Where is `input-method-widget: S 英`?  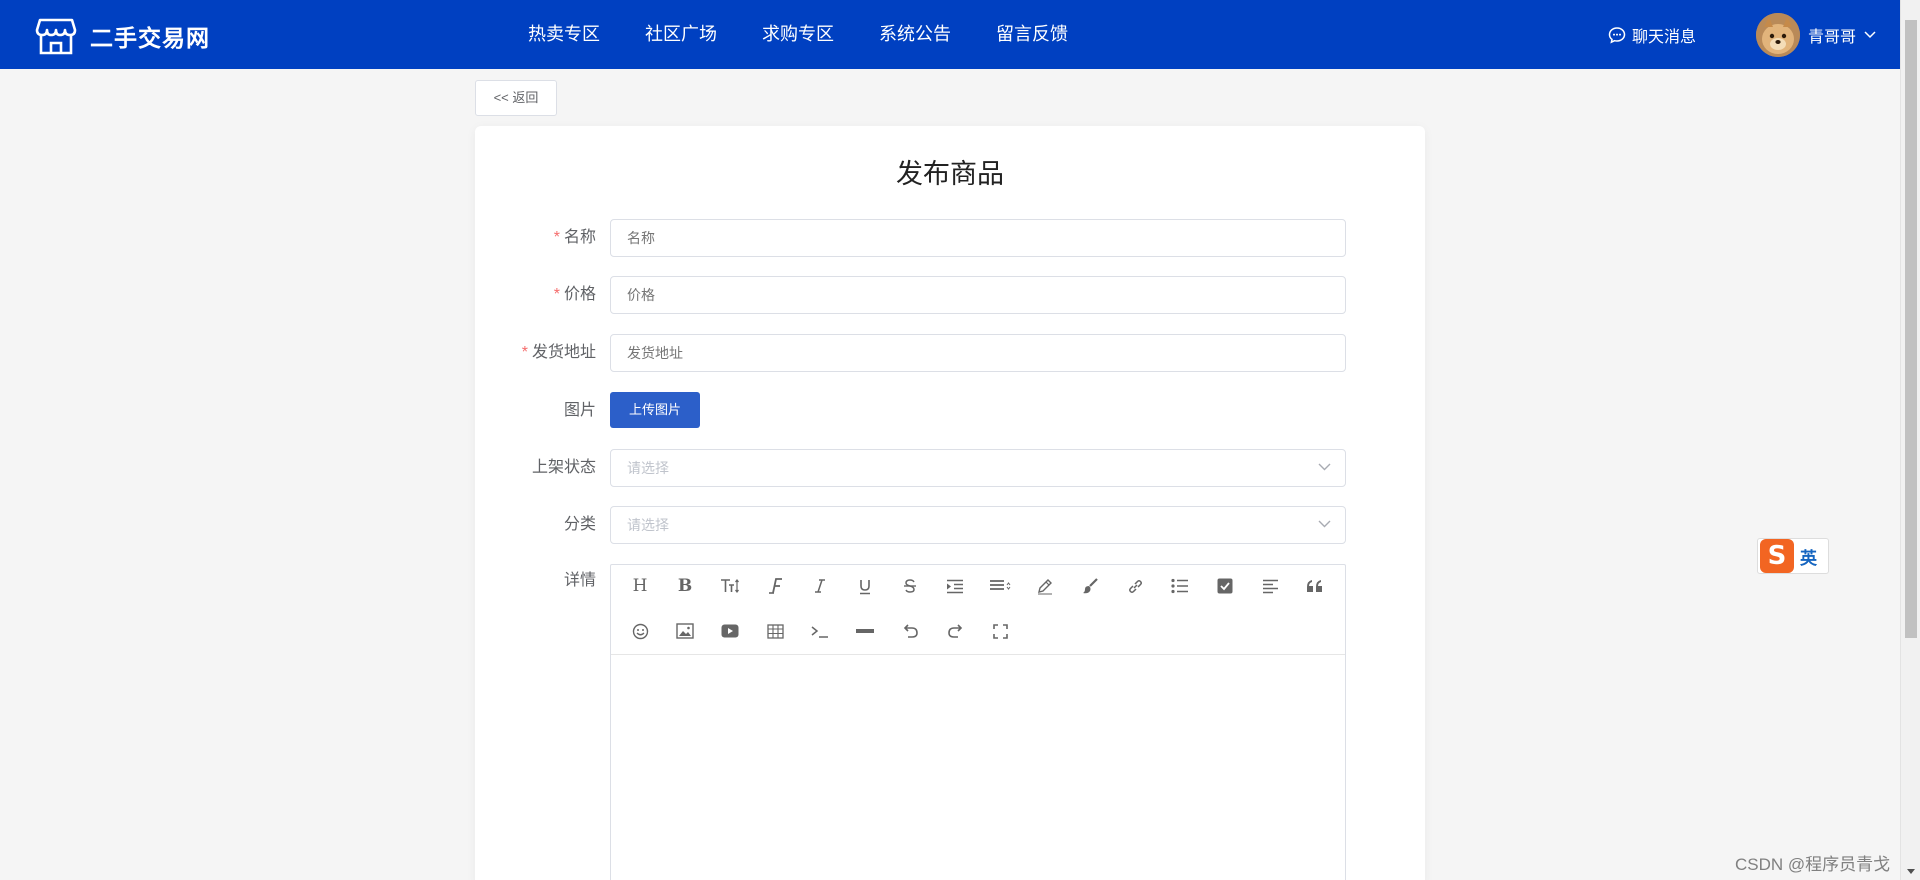
input-method-widget: S 英 is located at coordinates (1793, 556).